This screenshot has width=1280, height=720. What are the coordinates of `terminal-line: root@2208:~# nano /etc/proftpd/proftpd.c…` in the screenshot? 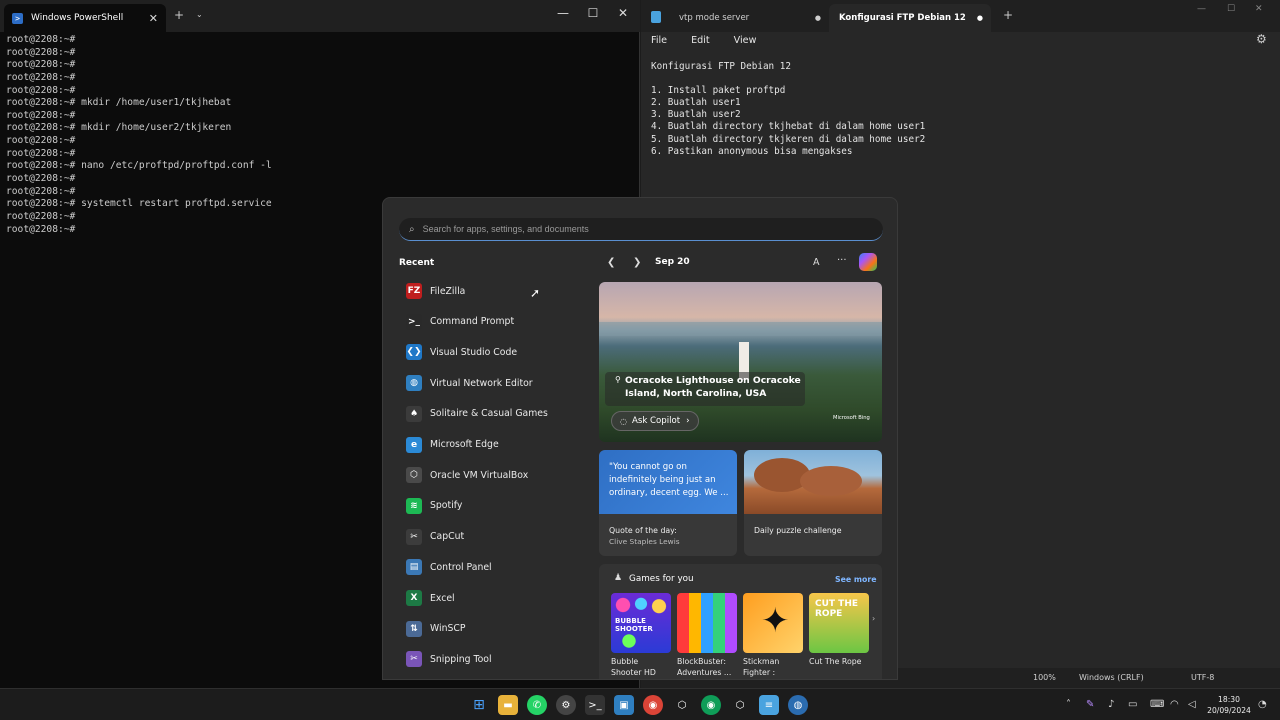 It's located at (139, 166).